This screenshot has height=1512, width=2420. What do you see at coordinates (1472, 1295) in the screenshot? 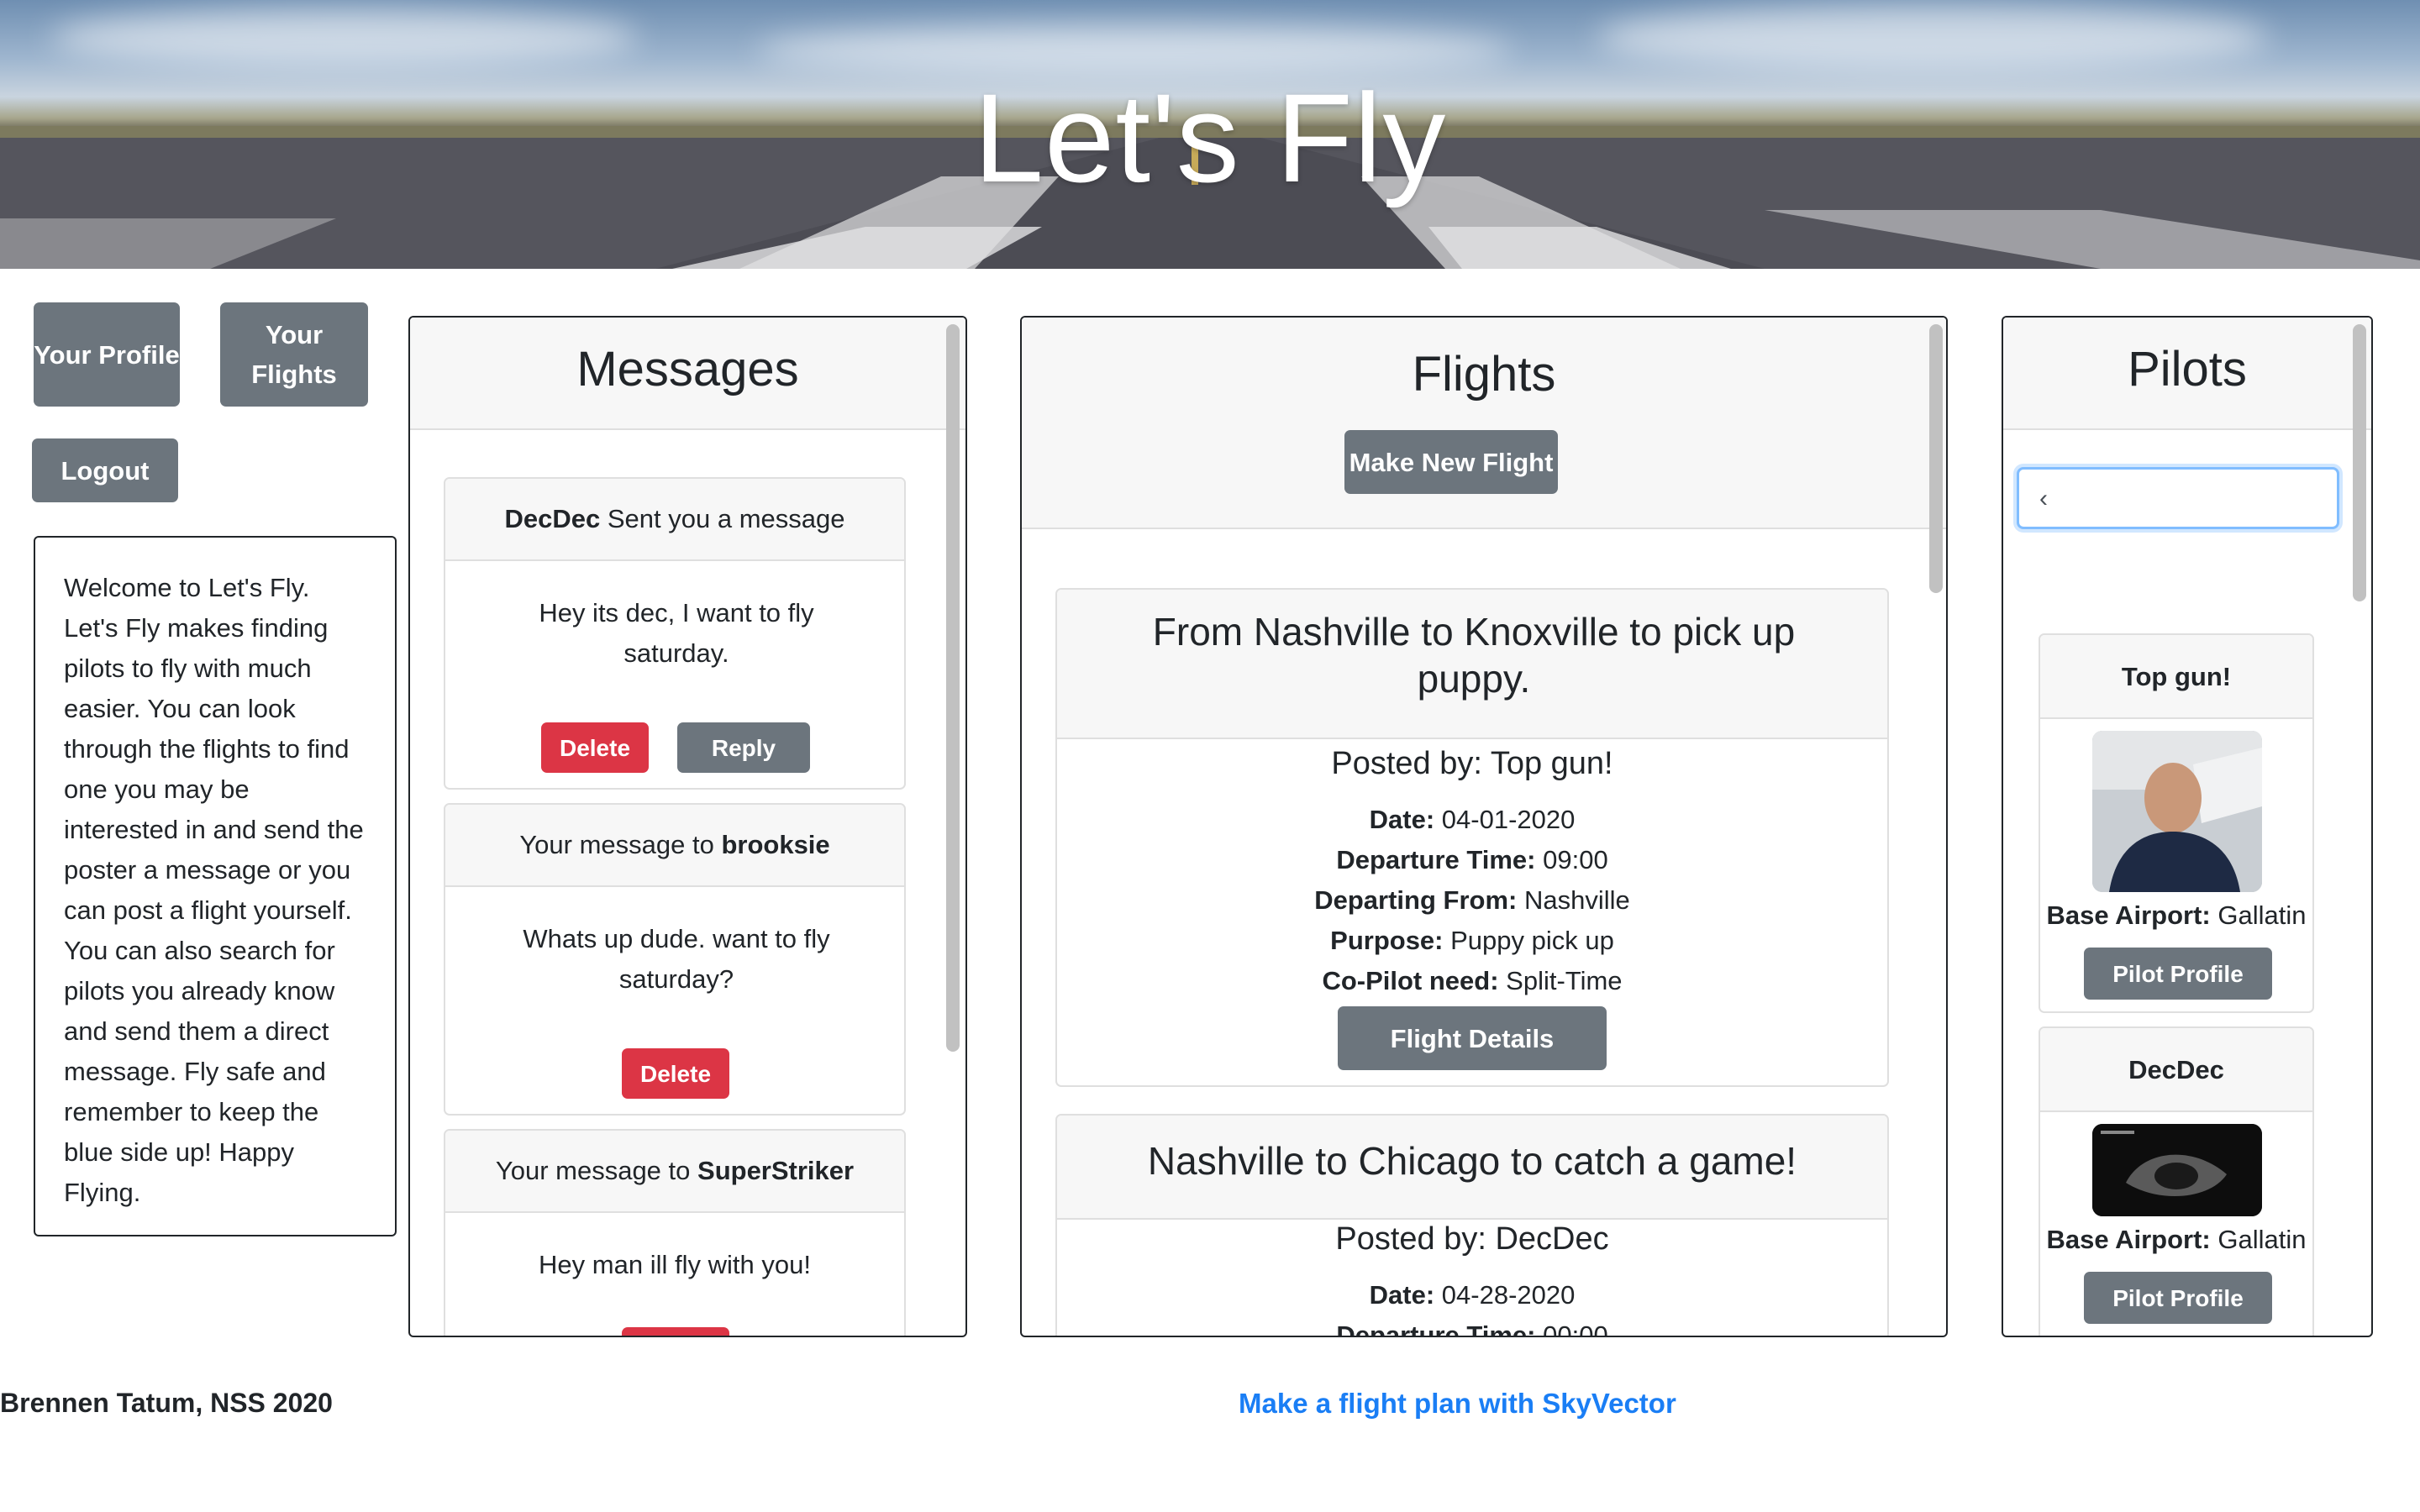
I see `flight-date: Date: 04-28-2020` at bounding box center [1472, 1295].